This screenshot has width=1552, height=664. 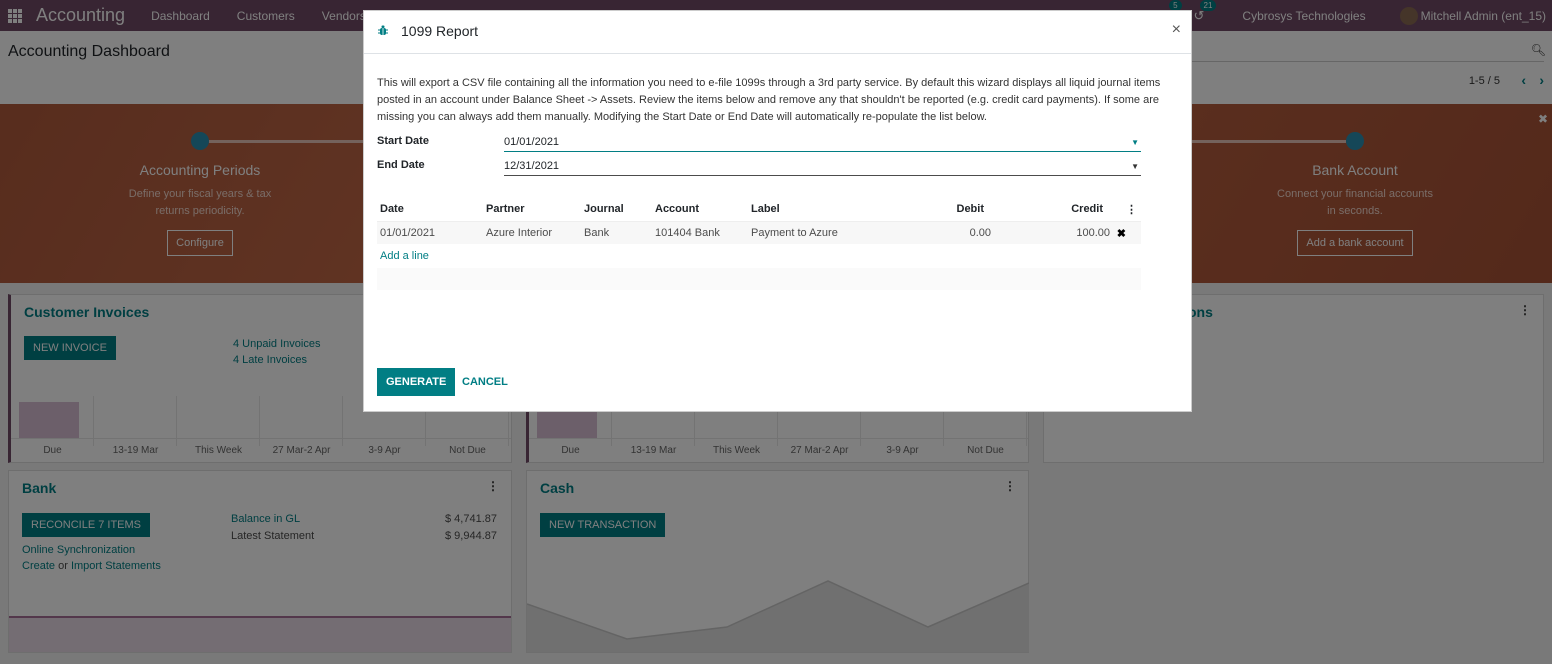 I want to click on end-date-field: 12/31/2021 ▼, so click(x=822, y=167).